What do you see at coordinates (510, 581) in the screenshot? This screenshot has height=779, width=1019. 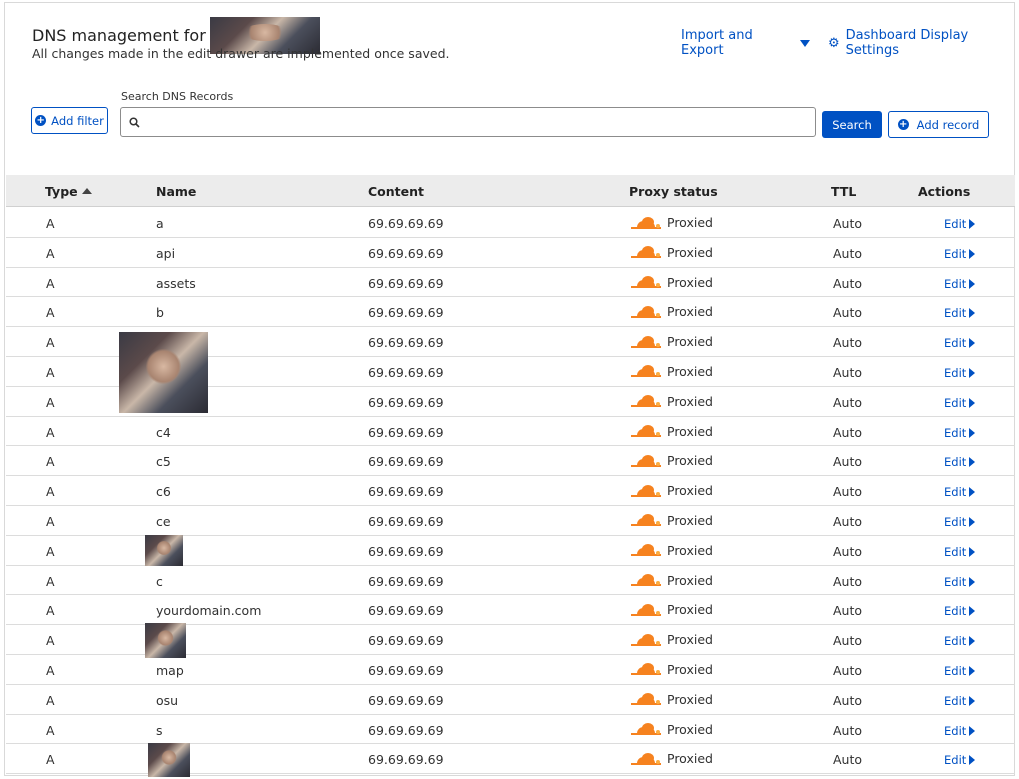 I see `table-row: Ac 69.69.69.69 Proxied Auto Edit` at bounding box center [510, 581].